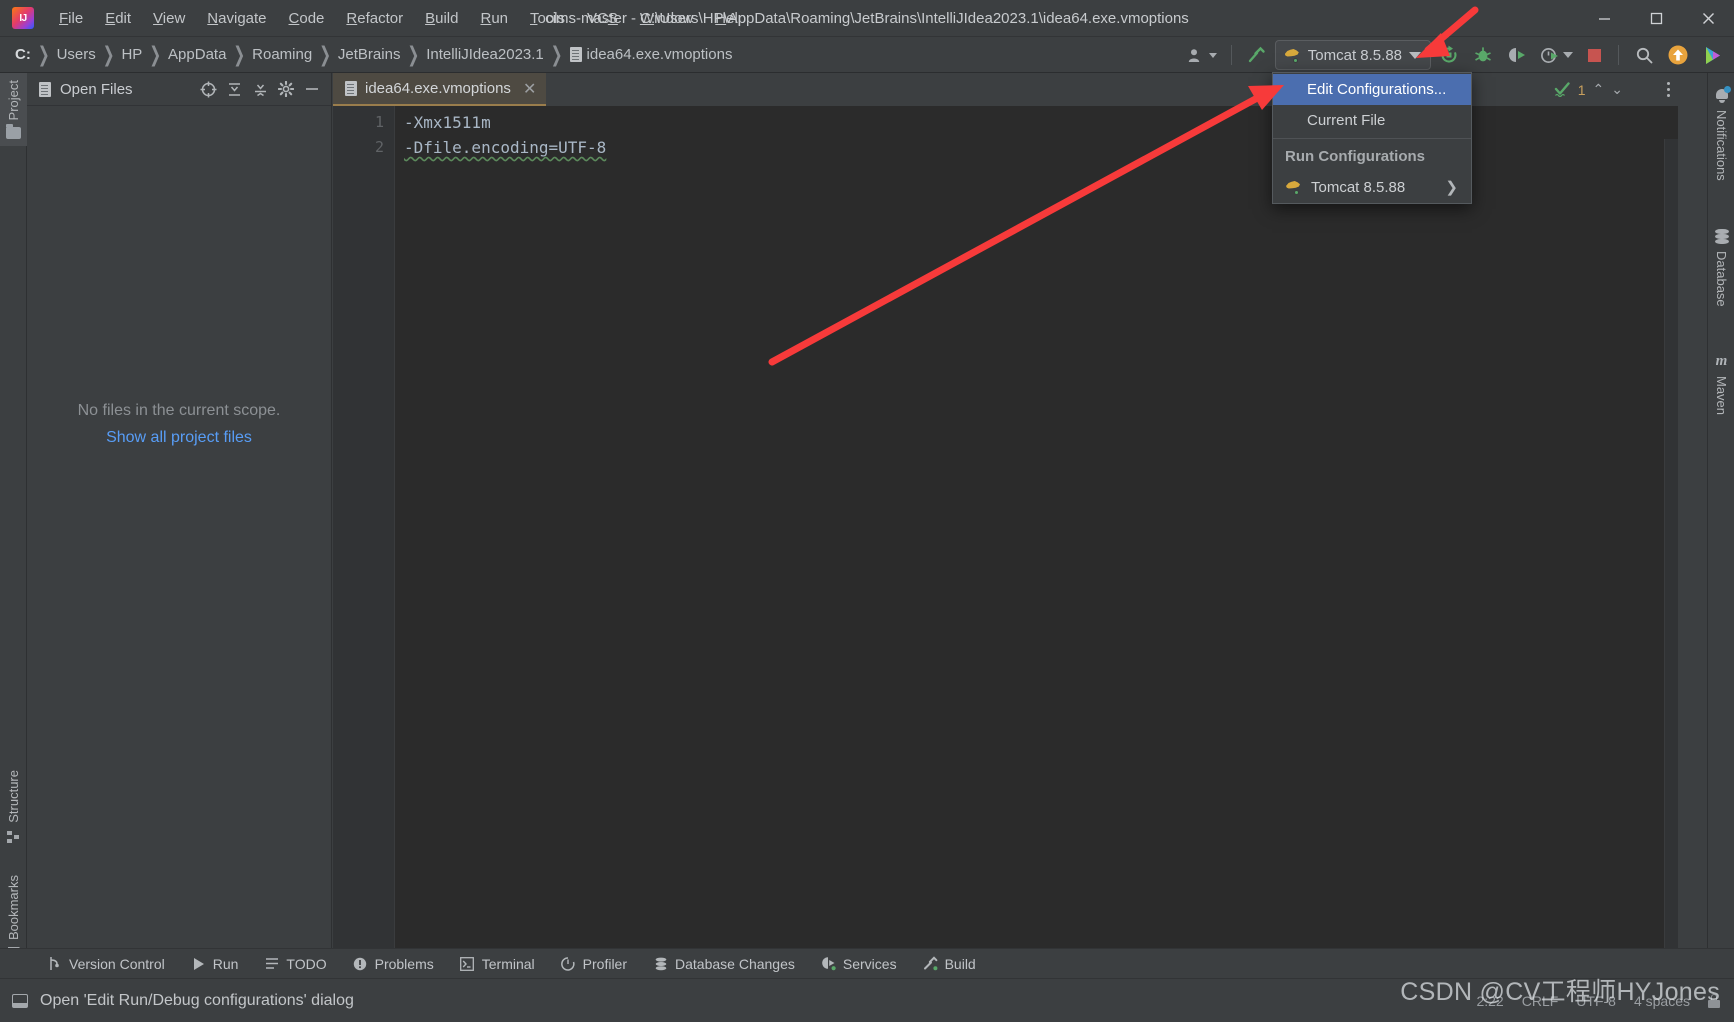 The height and width of the screenshot is (1022, 1734). I want to click on tool-window-todo-label: TODO, so click(306, 963).